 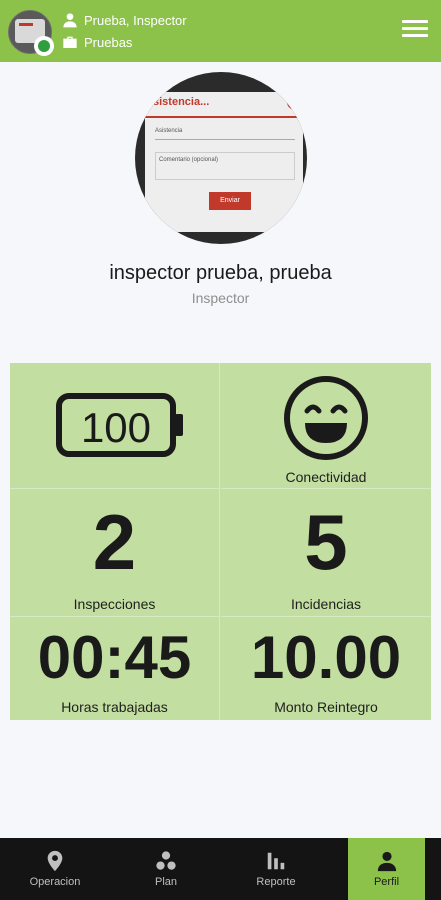 What do you see at coordinates (220, 31) in the screenshot?
I see `app-header: Prueba, Inspector Pruebas` at bounding box center [220, 31].